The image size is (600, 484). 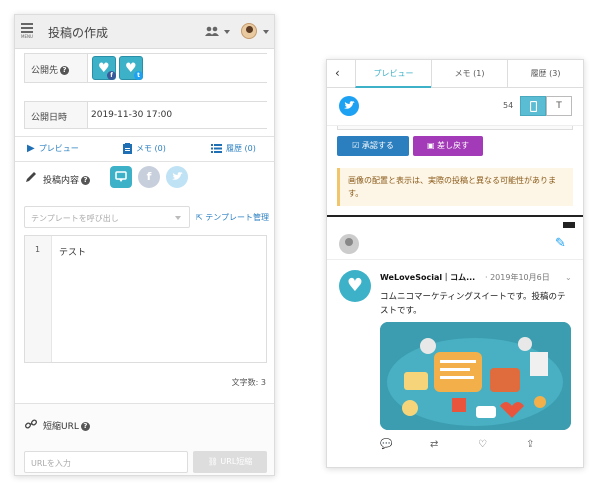 I want to click on share-icon: ⇪, so click(x=530, y=444).